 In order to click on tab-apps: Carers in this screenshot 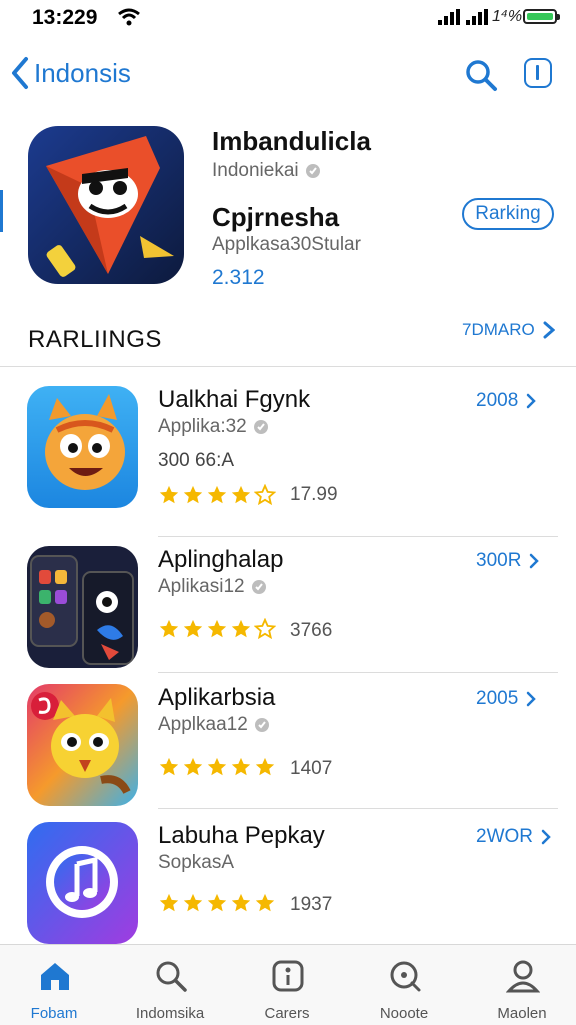, I will do `click(287, 987)`.